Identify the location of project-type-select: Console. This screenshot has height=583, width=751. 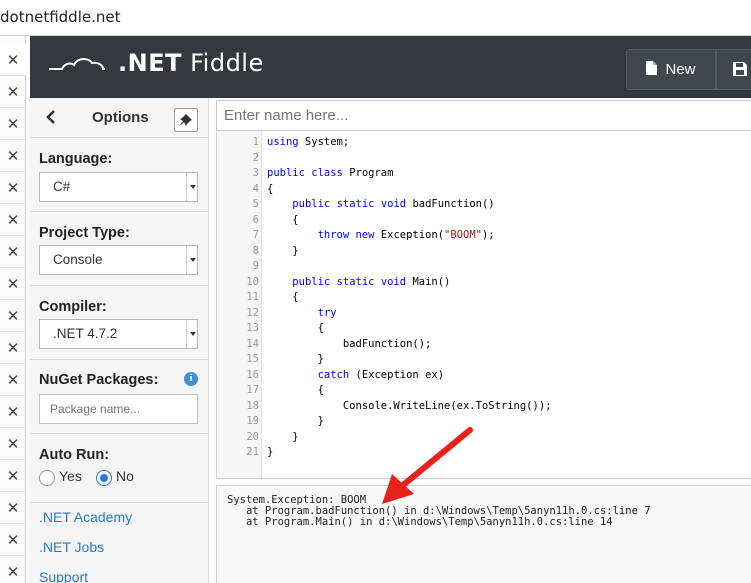
(118, 260).